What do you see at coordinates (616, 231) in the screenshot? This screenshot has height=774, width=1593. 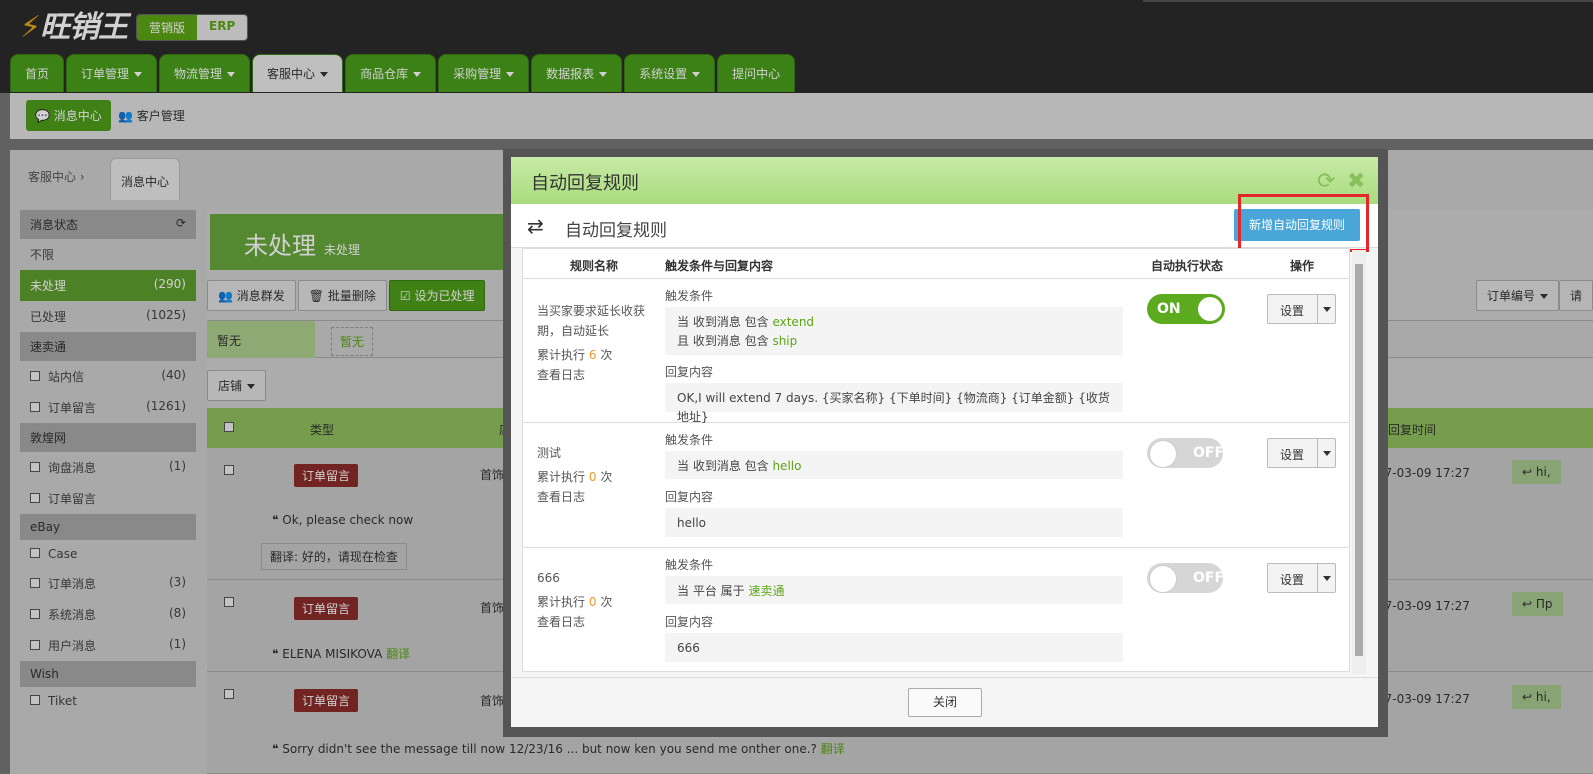 I see `modal-subtitle: 自动回复规则` at bounding box center [616, 231].